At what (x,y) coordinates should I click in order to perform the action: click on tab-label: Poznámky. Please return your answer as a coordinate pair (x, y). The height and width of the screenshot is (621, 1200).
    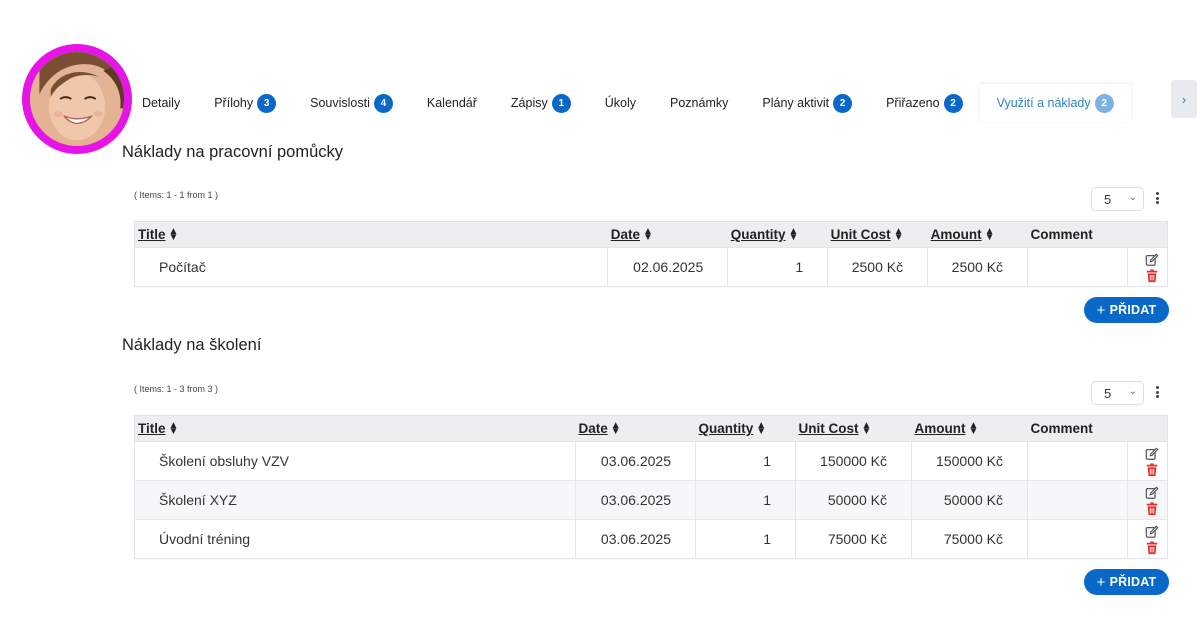
    Looking at the image, I should click on (699, 103).